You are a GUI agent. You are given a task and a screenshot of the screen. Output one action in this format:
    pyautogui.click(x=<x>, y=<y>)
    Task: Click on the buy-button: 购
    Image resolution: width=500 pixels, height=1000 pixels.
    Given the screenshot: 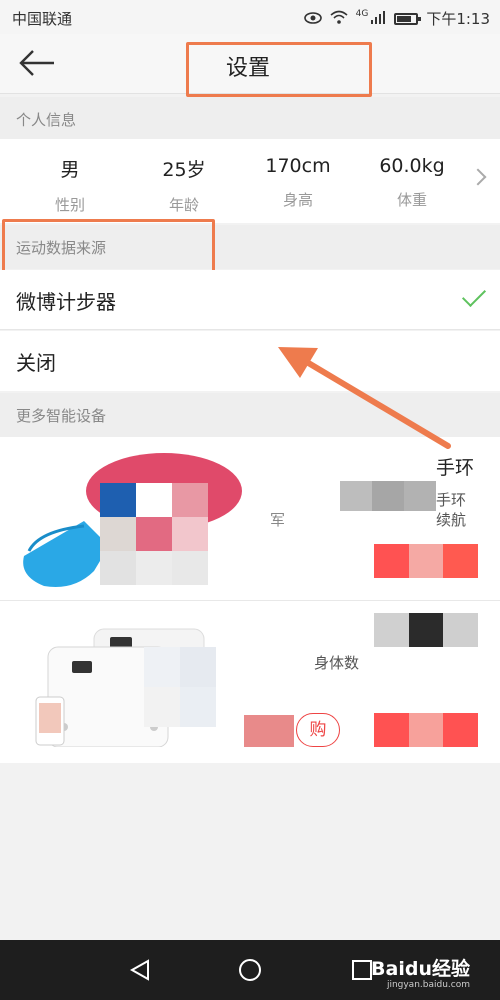 What is the action you would take?
    pyautogui.click(x=318, y=730)
    